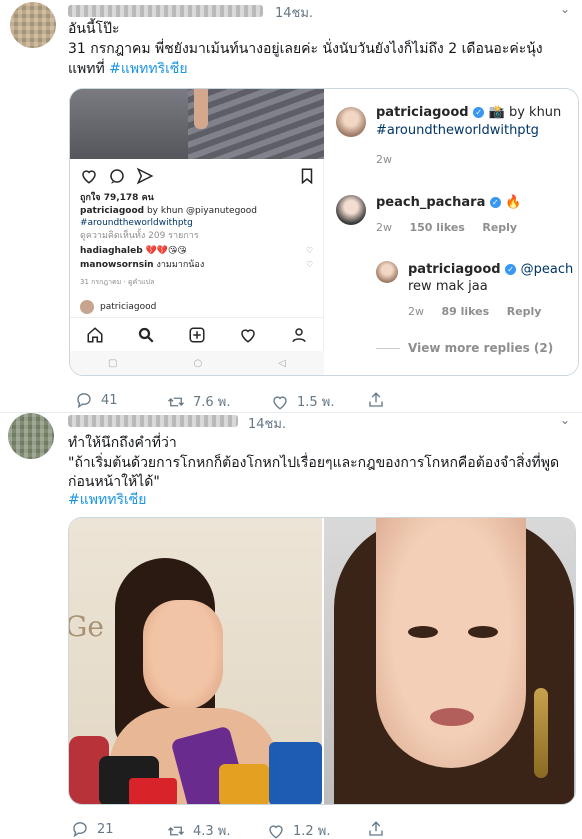 This screenshot has width=582, height=839. What do you see at coordinates (89, 177) in the screenshot?
I see `heart-icon` at bounding box center [89, 177].